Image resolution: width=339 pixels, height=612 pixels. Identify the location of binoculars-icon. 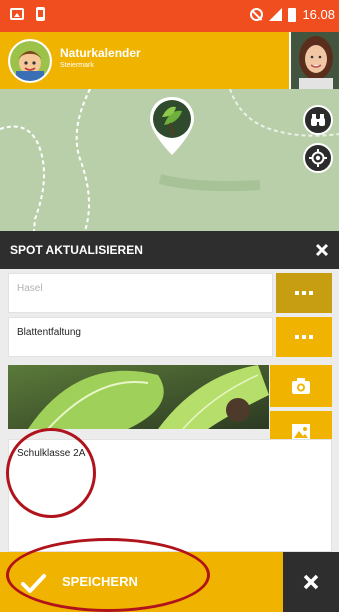
(318, 120).